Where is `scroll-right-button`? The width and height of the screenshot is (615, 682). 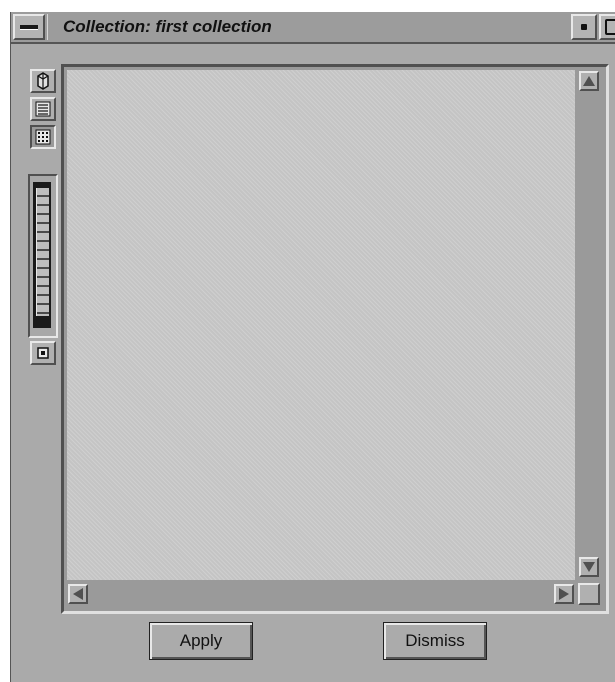 scroll-right-button is located at coordinates (564, 594).